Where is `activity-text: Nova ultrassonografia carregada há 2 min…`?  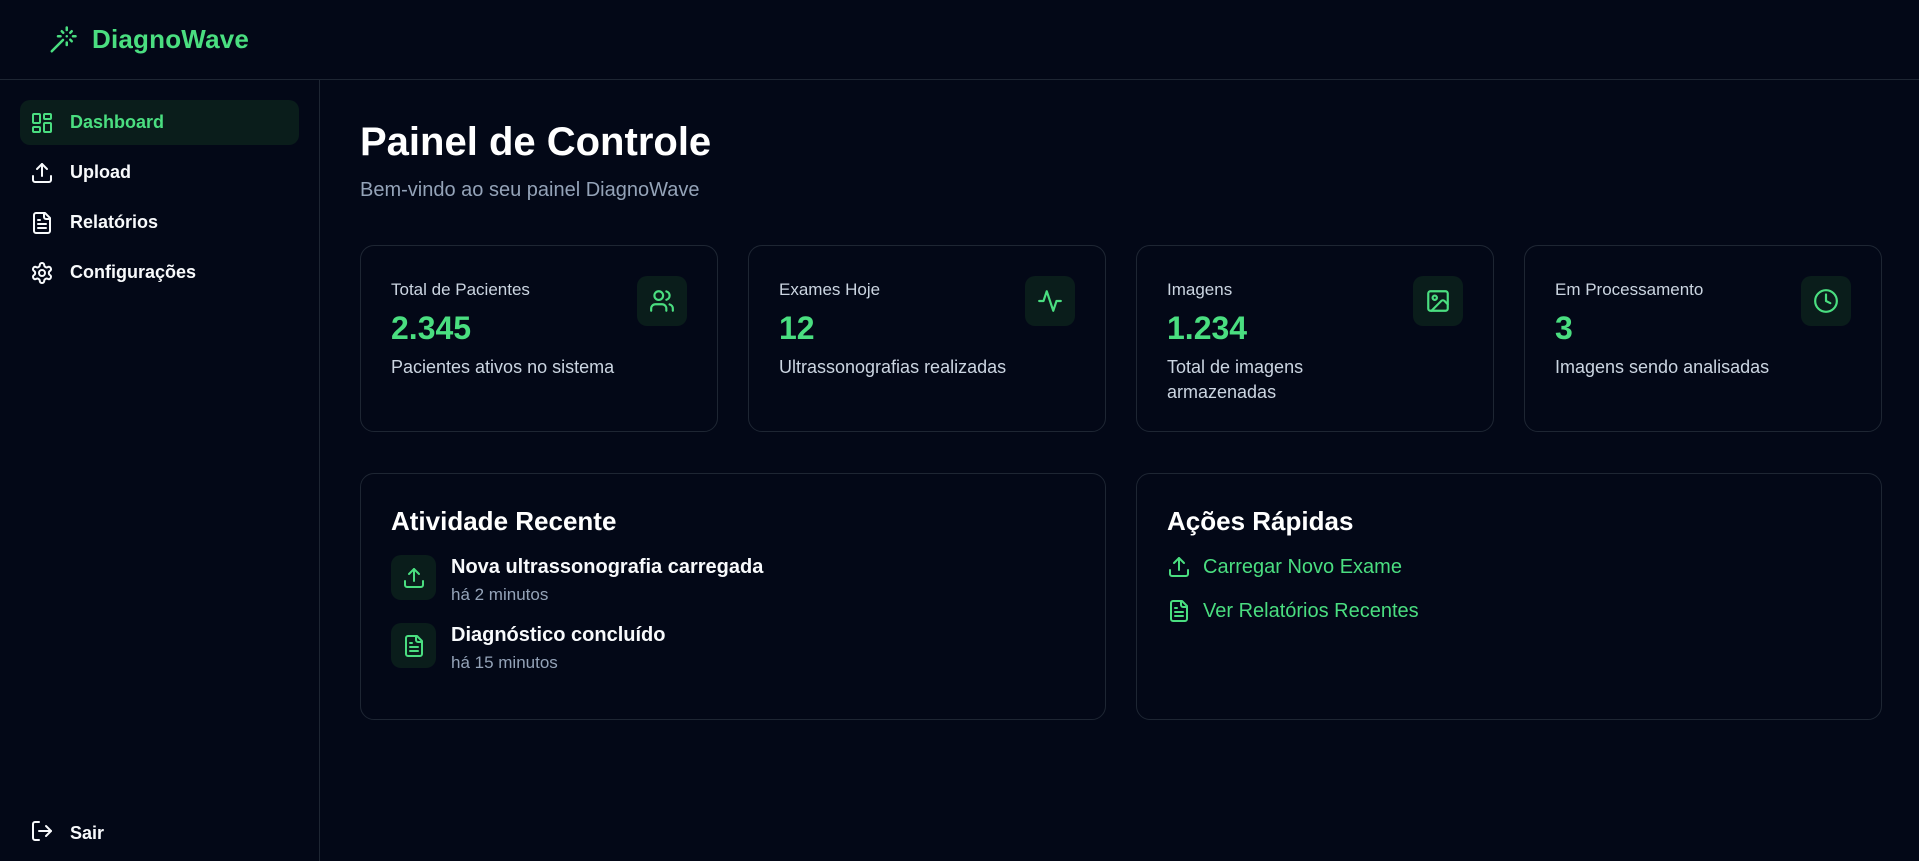 activity-text: Nova ultrassonografia carregada há 2 min… is located at coordinates (607, 580).